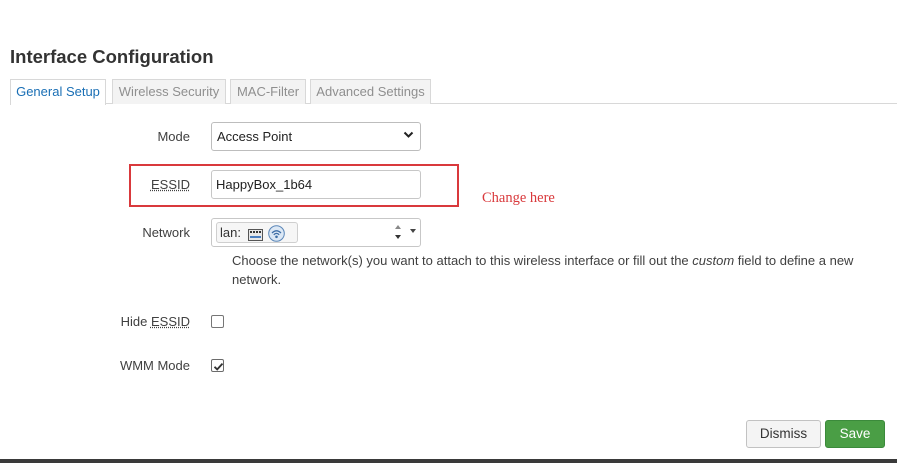 The height and width of the screenshot is (463, 897). I want to click on help-text-custom: custom, so click(713, 260).